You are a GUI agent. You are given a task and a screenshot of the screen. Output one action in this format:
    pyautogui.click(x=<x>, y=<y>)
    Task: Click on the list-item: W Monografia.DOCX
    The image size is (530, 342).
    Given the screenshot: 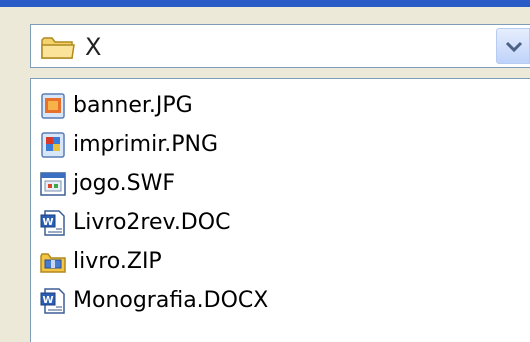 What is the action you would take?
    pyautogui.click(x=153, y=301)
    